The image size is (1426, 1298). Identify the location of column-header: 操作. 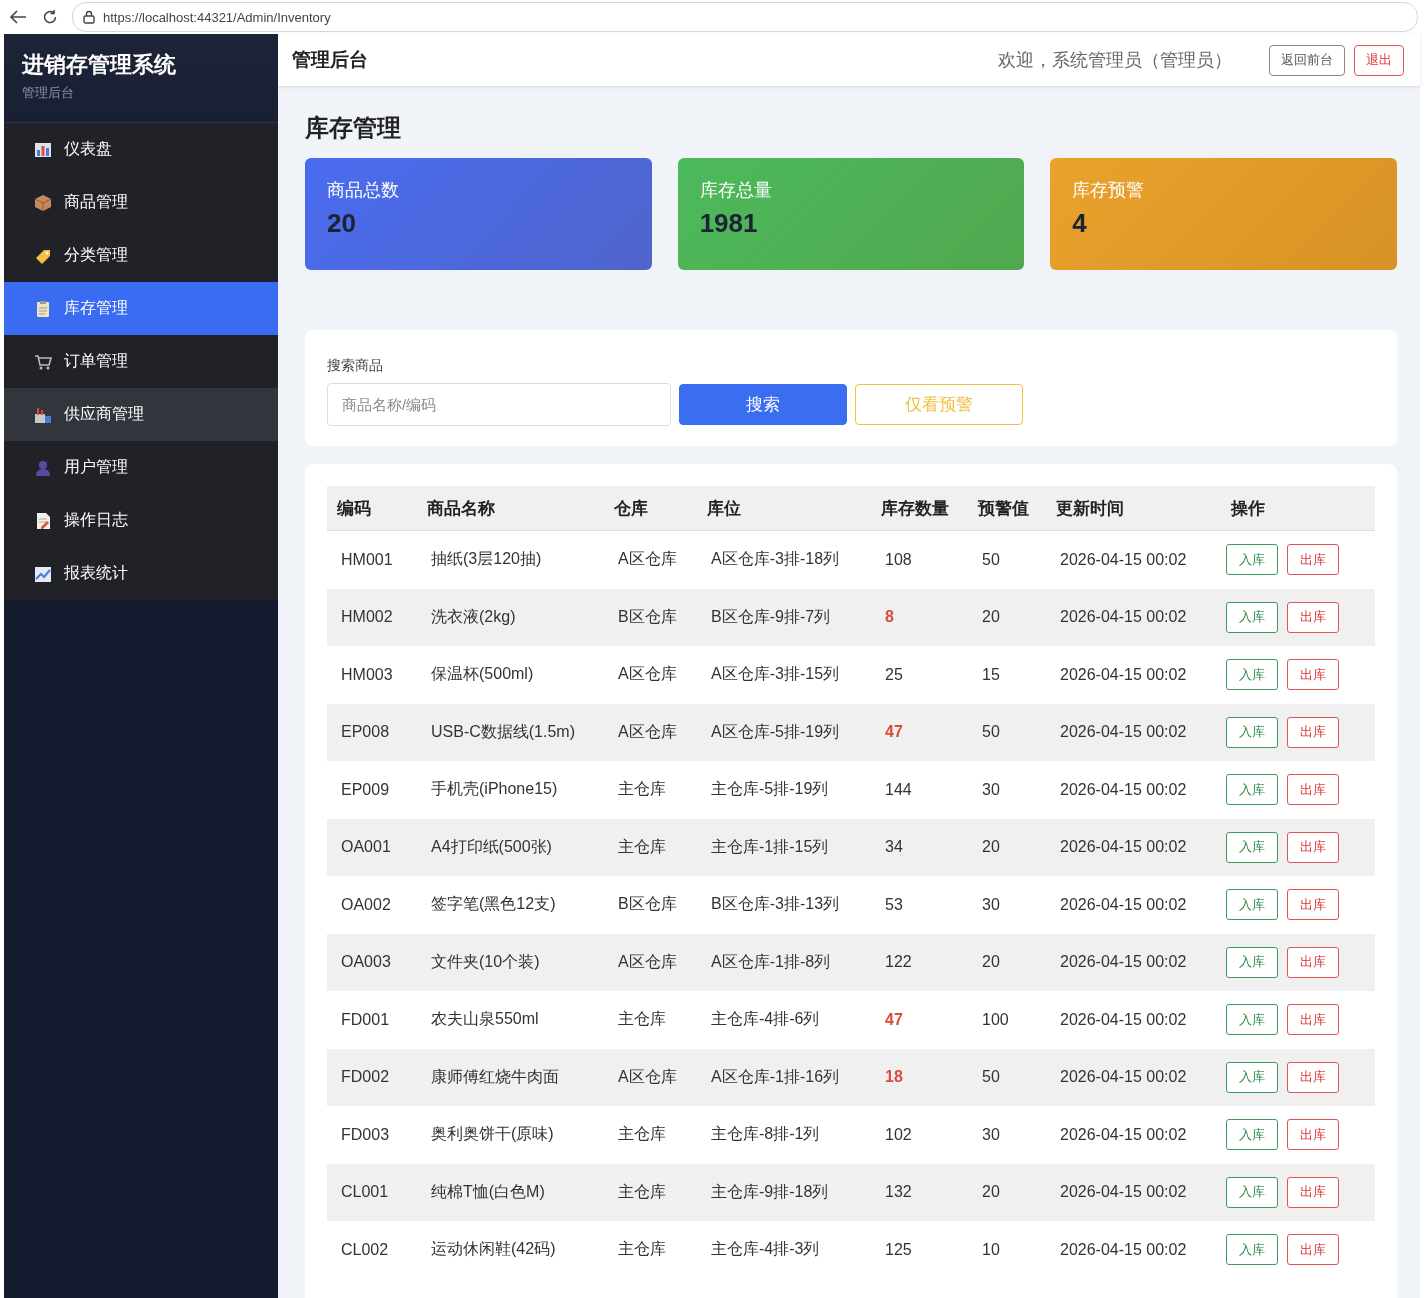
(1247, 508).